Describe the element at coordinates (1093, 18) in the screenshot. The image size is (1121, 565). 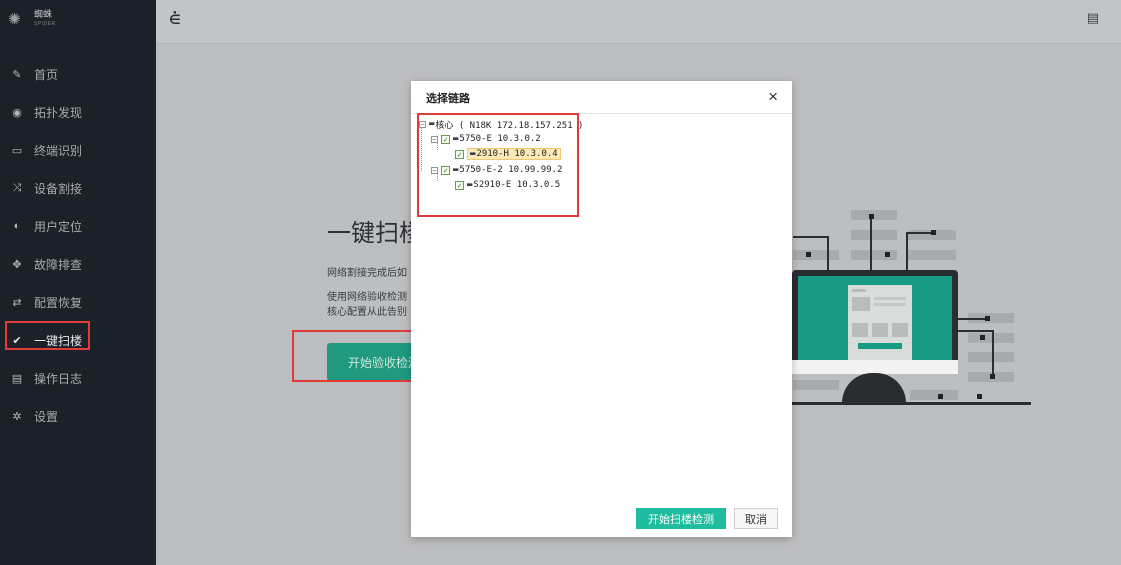
I see `document-icon: ▤` at that location.